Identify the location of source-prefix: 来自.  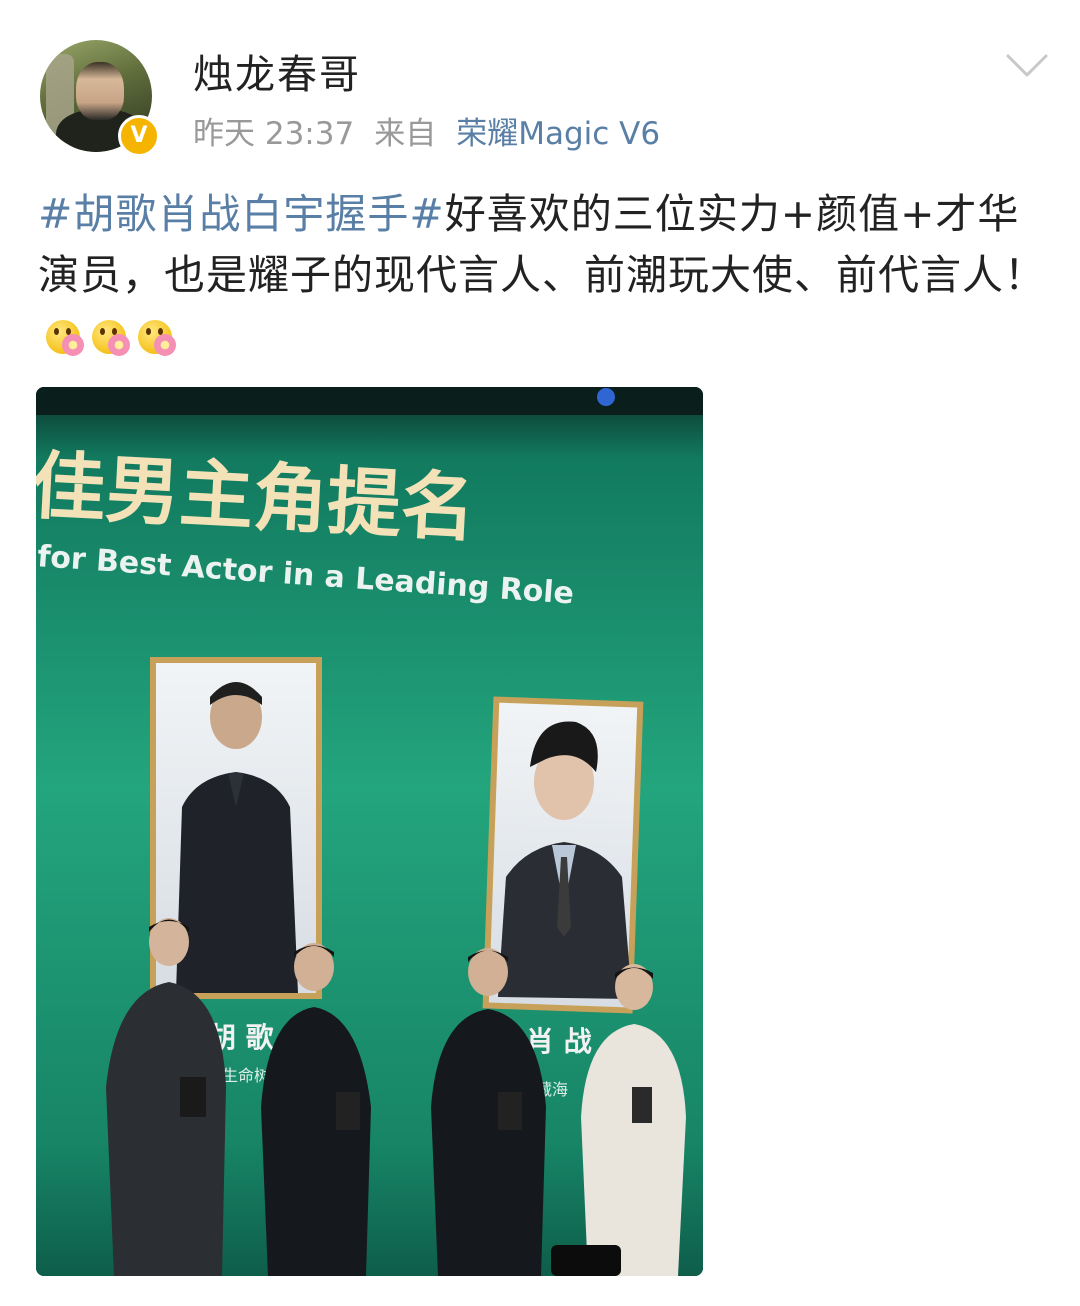
(405, 134).